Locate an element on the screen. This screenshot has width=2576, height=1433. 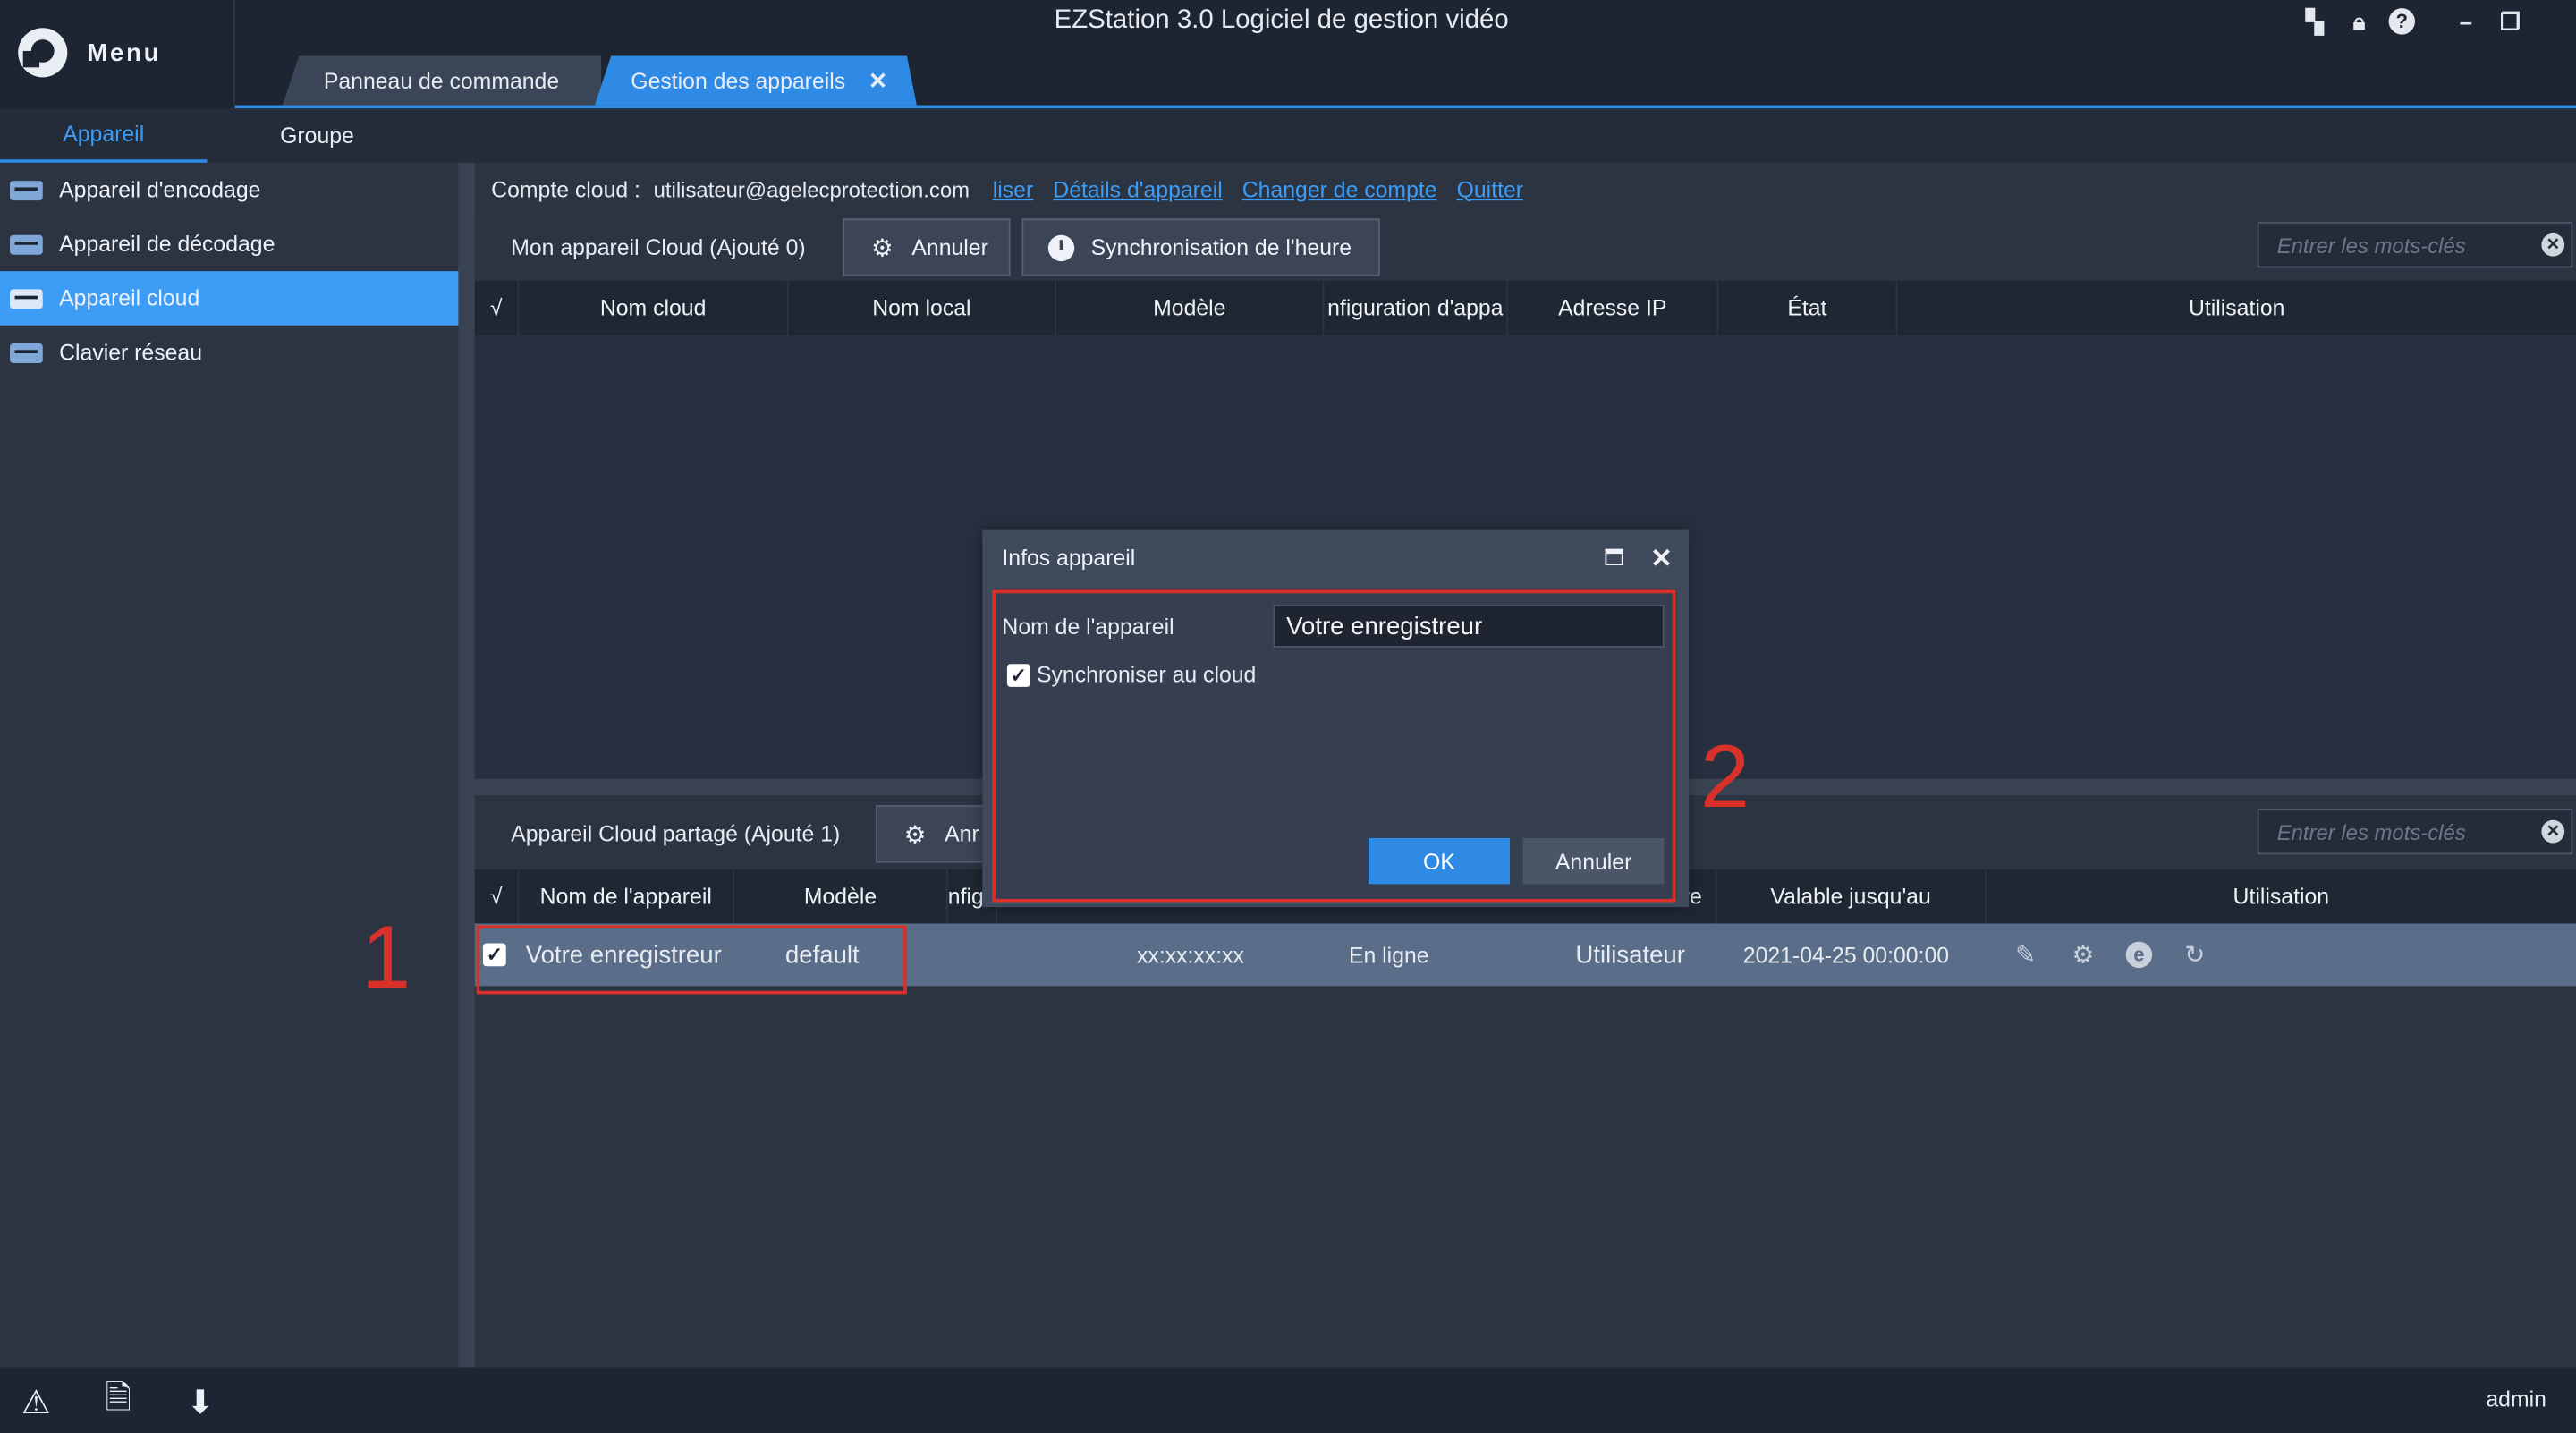
annotation-number-2: 2 is located at coordinates (1725, 777).